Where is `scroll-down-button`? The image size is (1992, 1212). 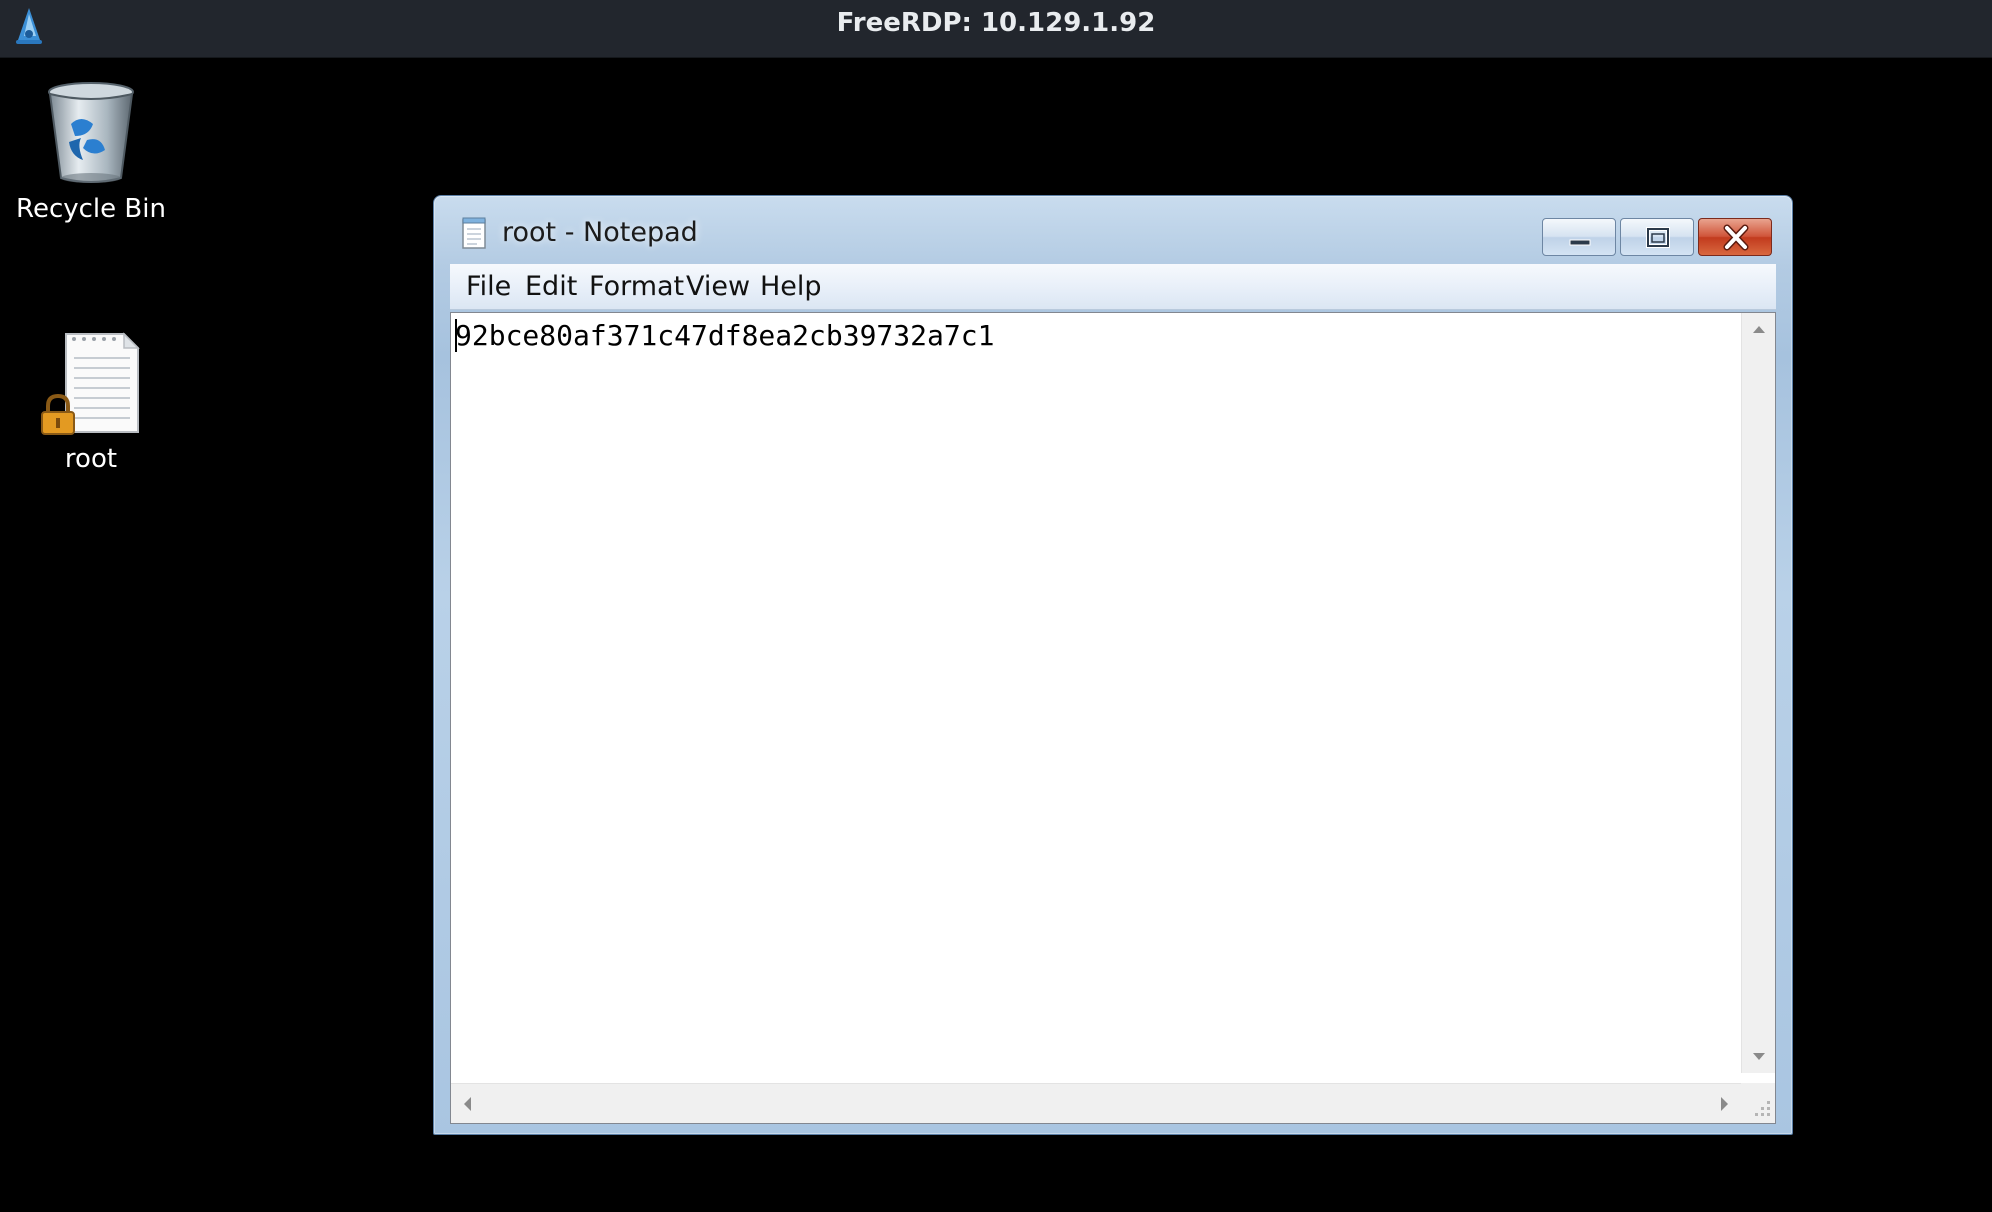
scroll-down-button is located at coordinates (1759, 1056).